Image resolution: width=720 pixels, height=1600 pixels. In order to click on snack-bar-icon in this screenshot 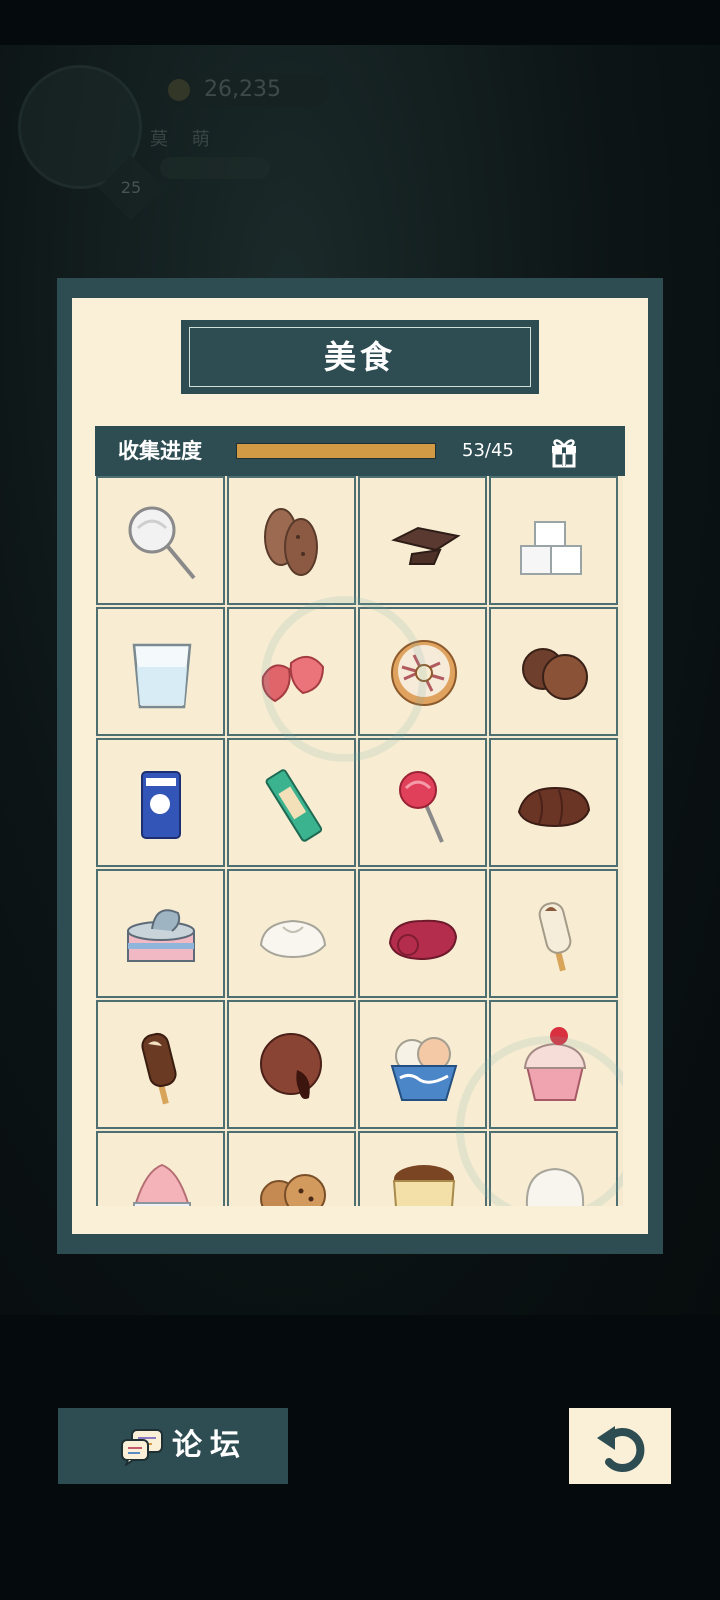, I will do `click(294, 805)`.